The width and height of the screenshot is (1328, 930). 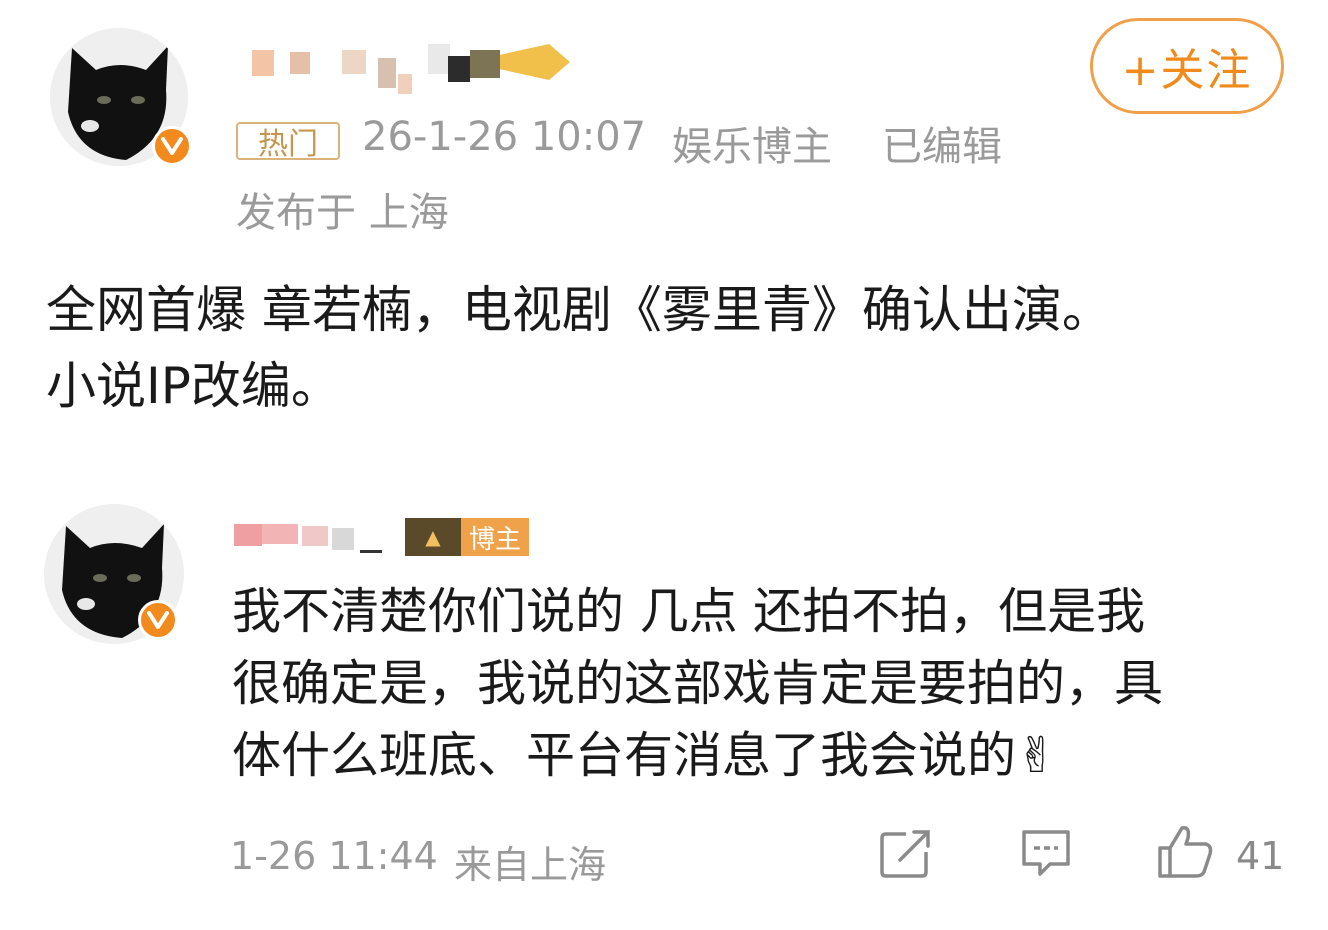 What do you see at coordinates (1260, 856) in the screenshot?
I see `like-count: 41` at bounding box center [1260, 856].